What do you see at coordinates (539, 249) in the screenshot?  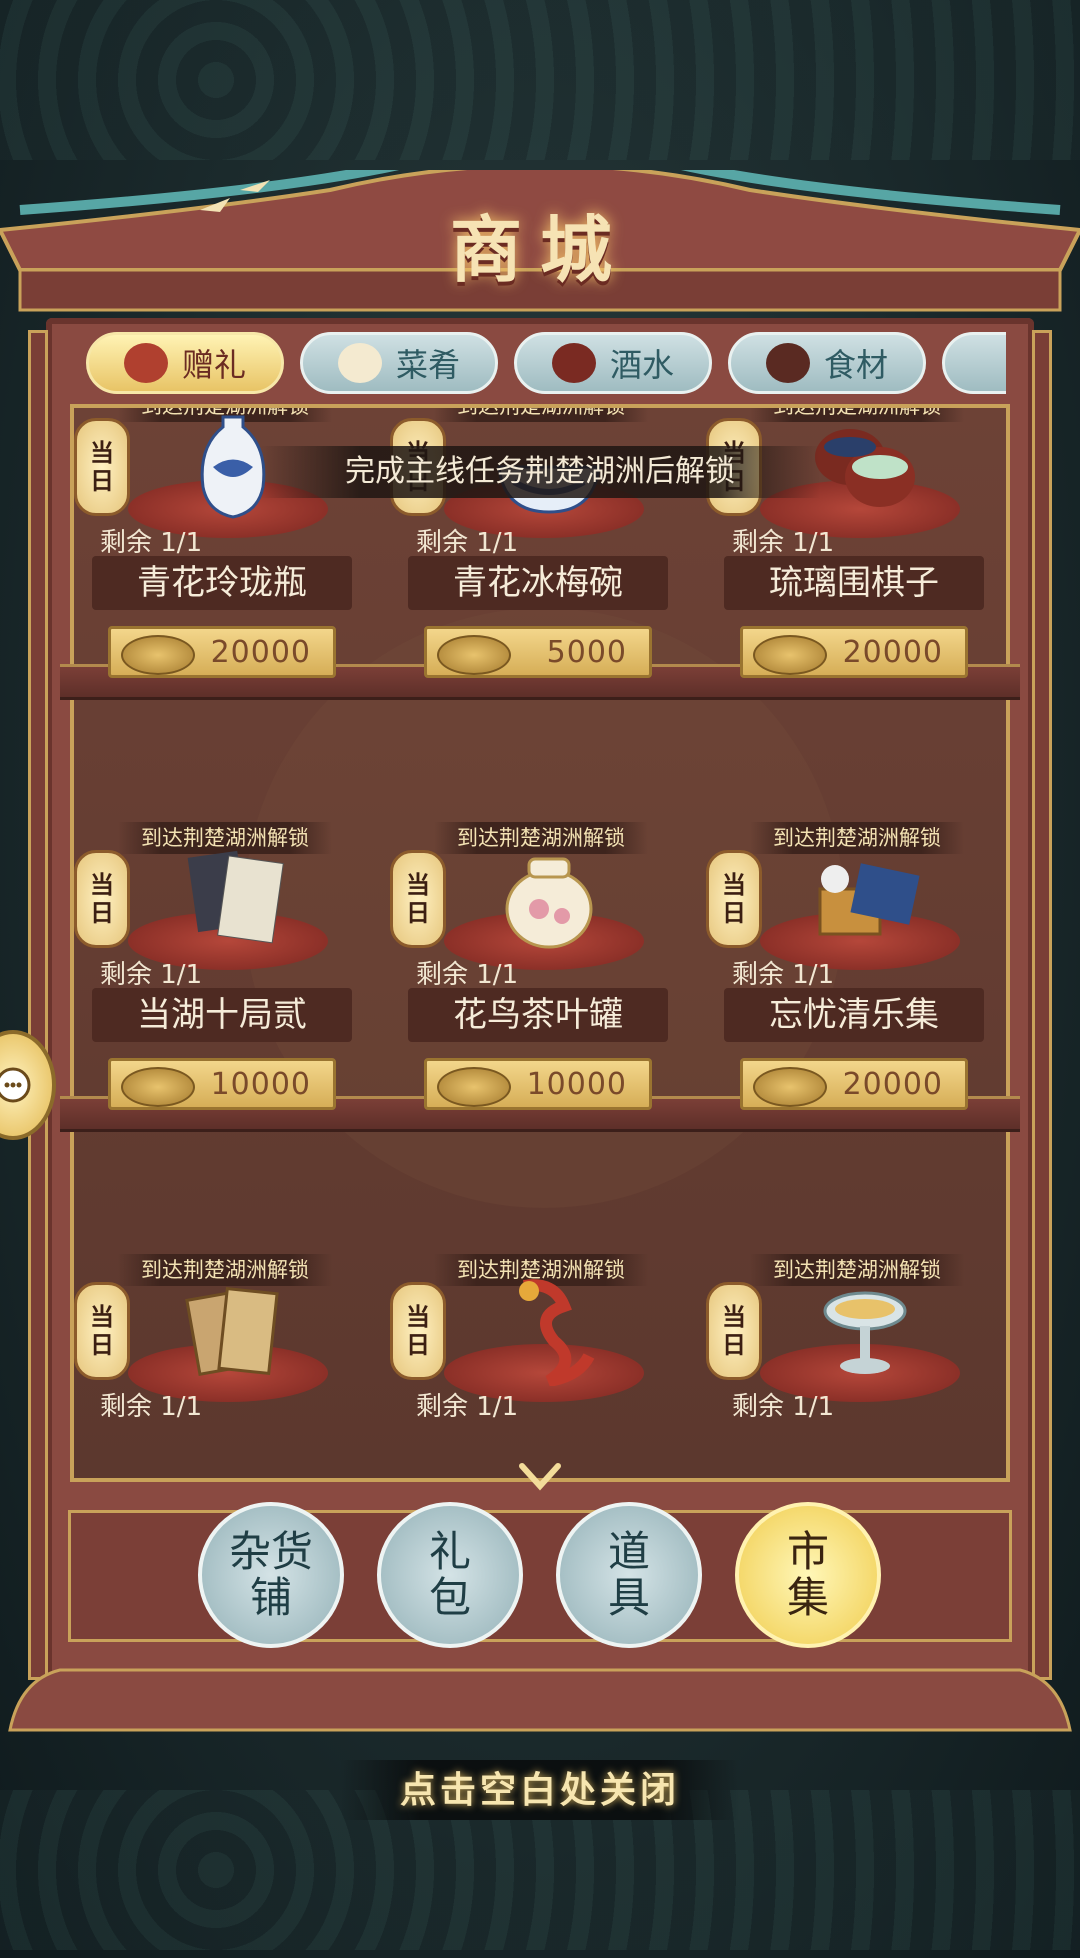 I see `page-title: 商城` at bounding box center [539, 249].